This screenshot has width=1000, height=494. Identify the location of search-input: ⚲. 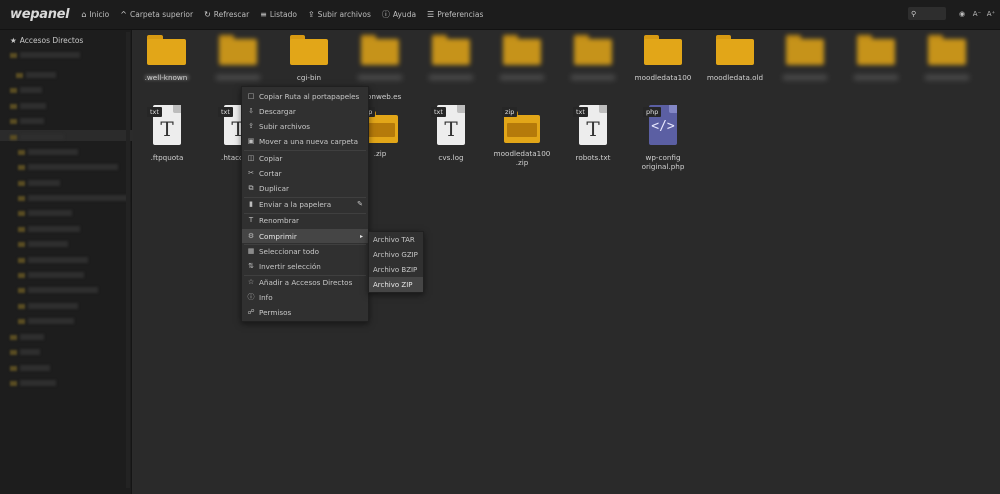
(927, 13).